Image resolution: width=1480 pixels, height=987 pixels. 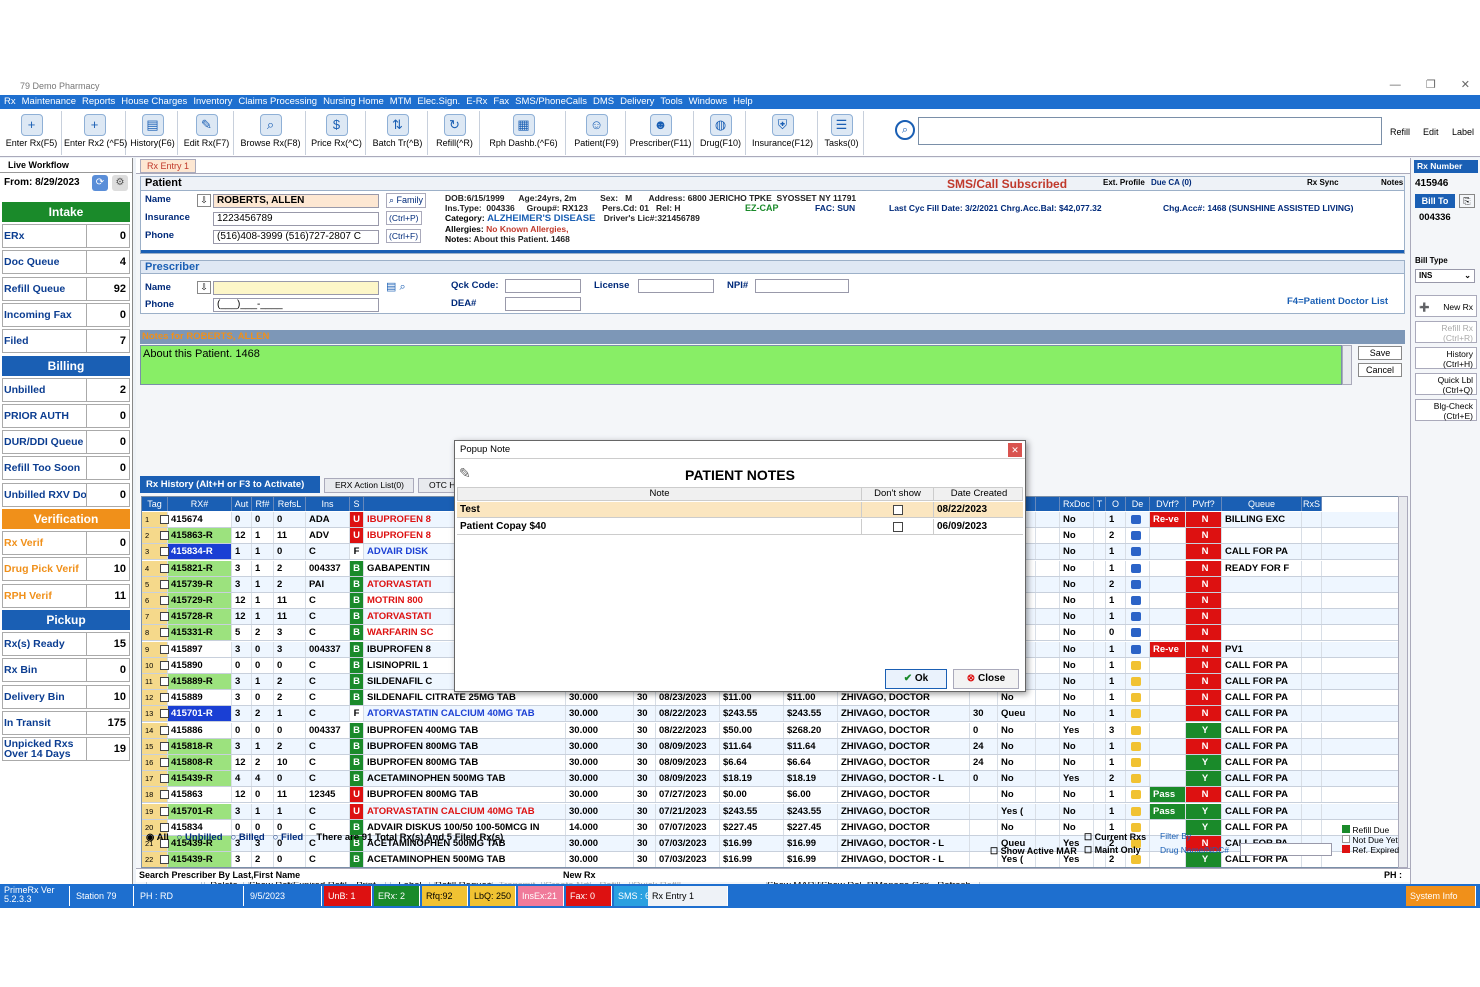 I want to click on menu-delivery: Delivery, so click(x=637, y=101).